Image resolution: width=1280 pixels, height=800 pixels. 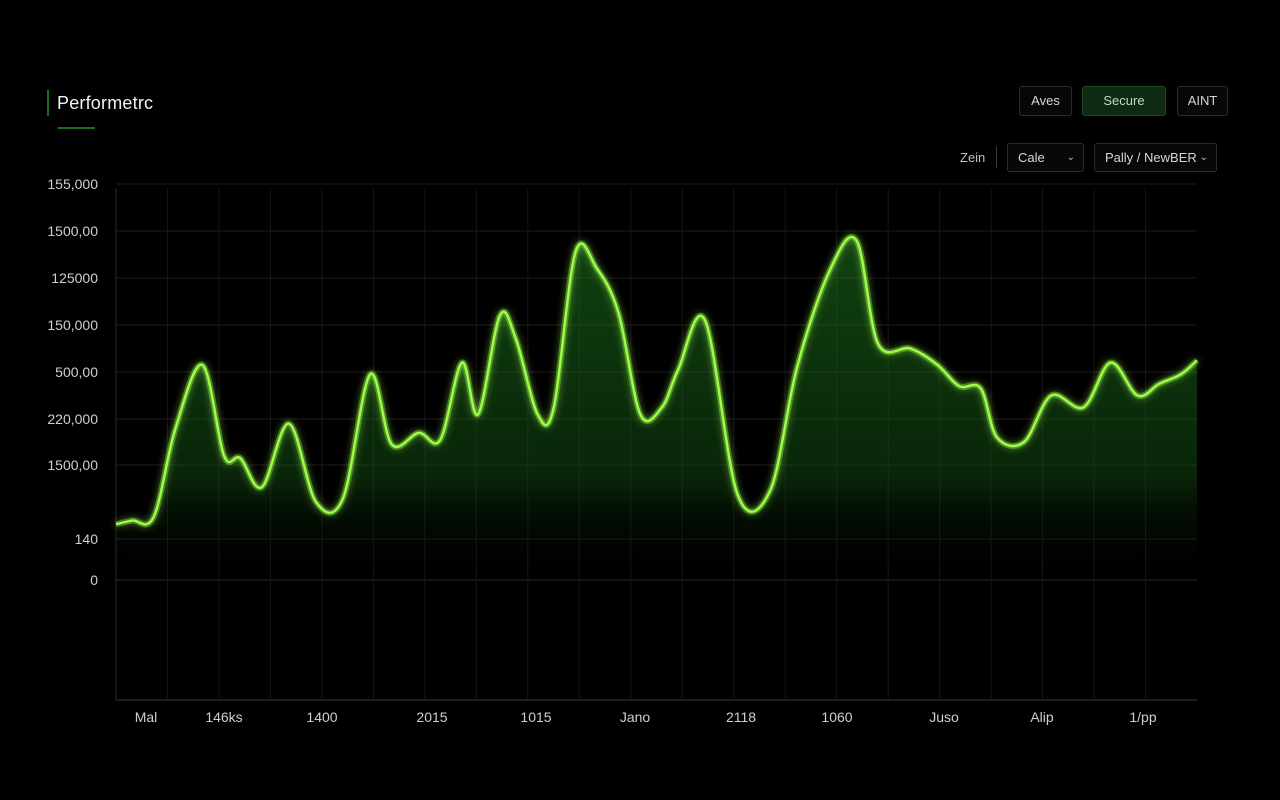 What do you see at coordinates (1142, 717) in the screenshot?
I see `x-tick-label: 1/pp` at bounding box center [1142, 717].